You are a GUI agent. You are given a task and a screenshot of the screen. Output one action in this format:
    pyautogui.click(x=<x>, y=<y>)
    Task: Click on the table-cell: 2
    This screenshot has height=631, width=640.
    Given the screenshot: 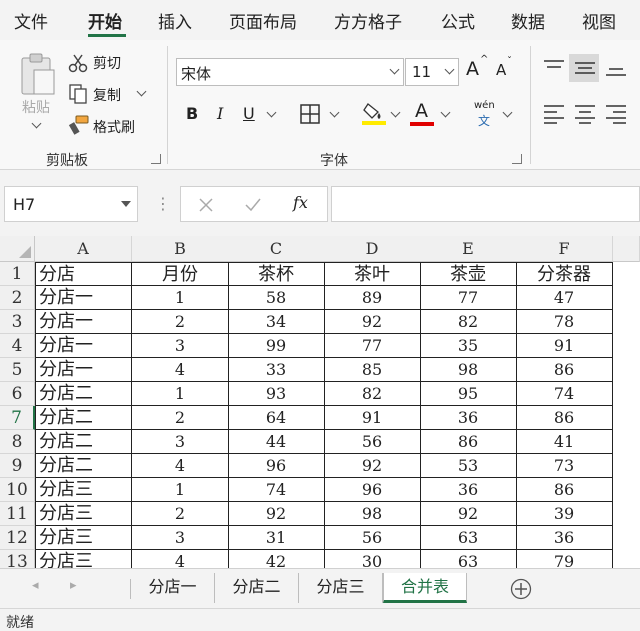 What is the action you would take?
    pyautogui.click(x=180, y=418)
    